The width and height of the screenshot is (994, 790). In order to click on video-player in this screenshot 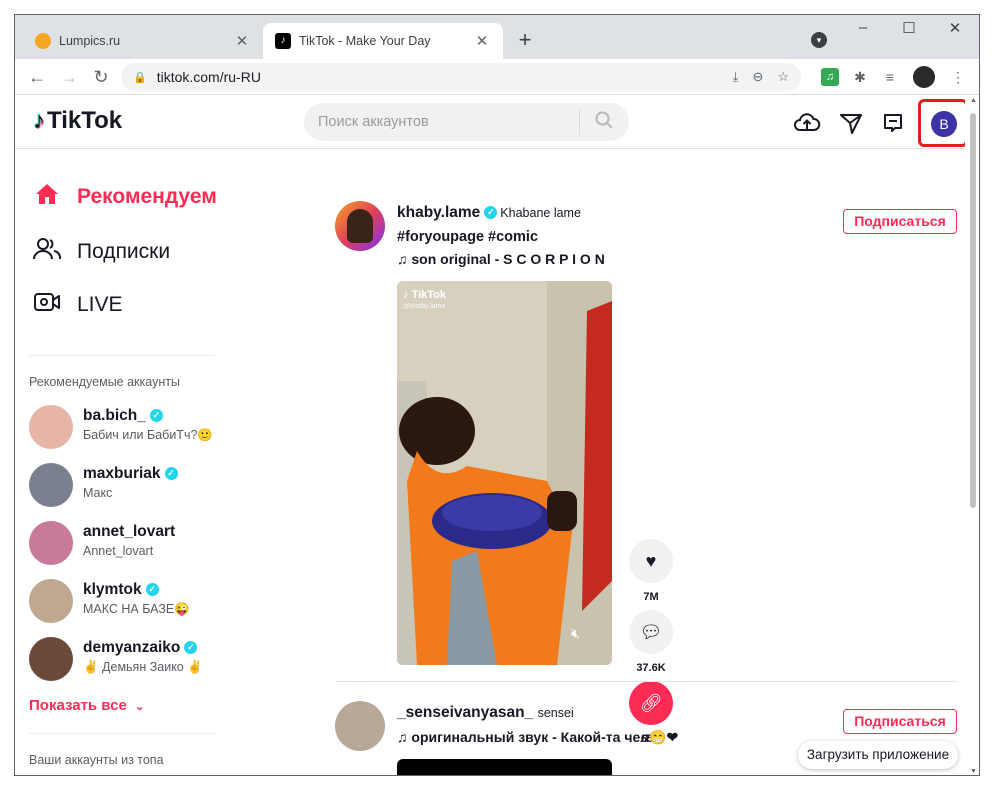, I will do `click(504, 767)`.